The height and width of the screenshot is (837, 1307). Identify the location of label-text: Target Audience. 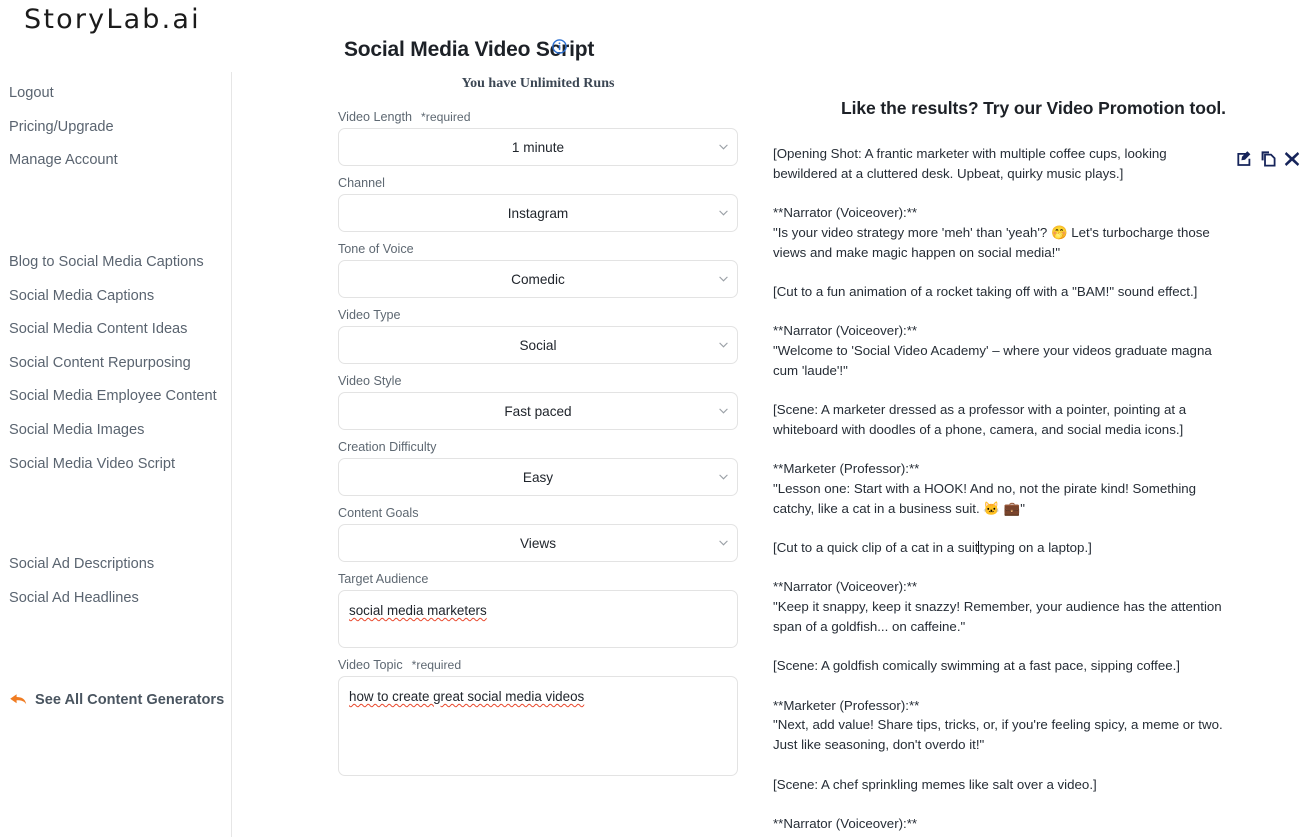
(383, 579).